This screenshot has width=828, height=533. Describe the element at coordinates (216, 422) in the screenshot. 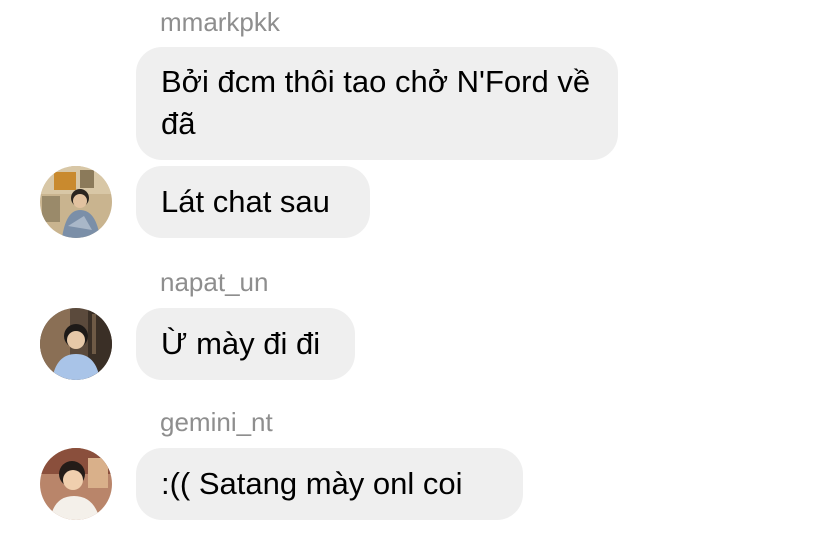

I see `sender-name: gemini_nt` at that location.